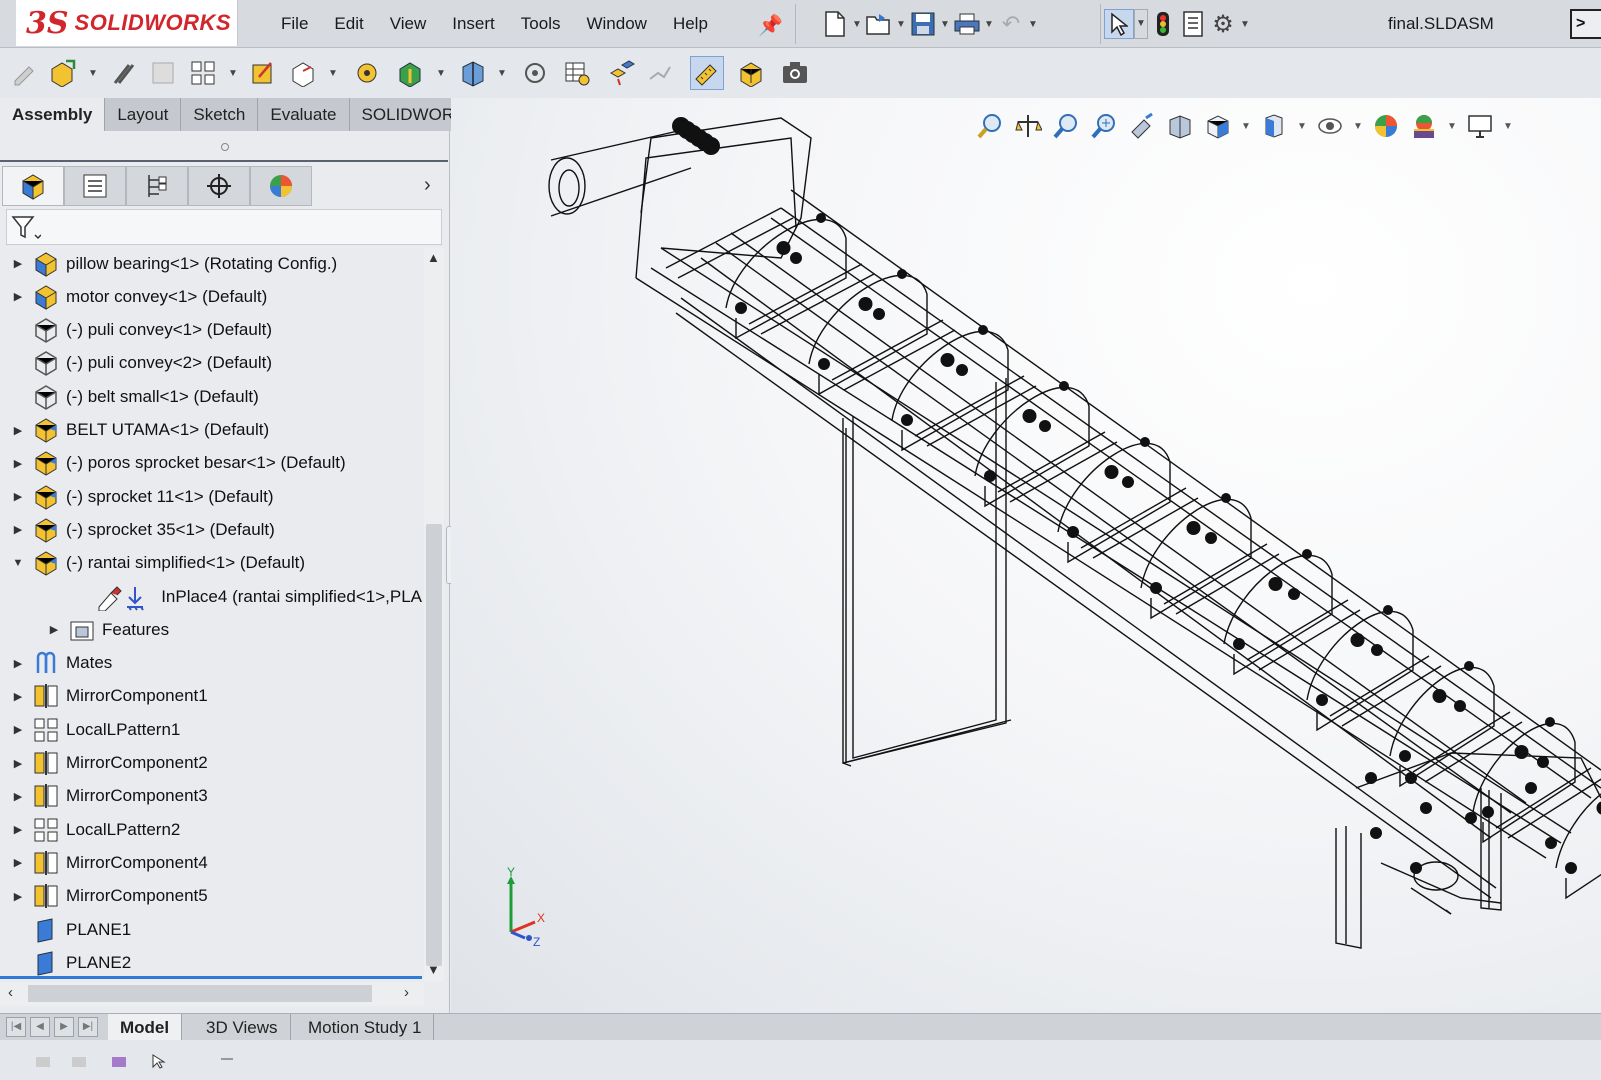 The image size is (1601, 1080). What do you see at coordinates (211, 796) in the screenshot?
I see `tree-item: ▶ MirrorComponent3` at bounding box center [211, 796].